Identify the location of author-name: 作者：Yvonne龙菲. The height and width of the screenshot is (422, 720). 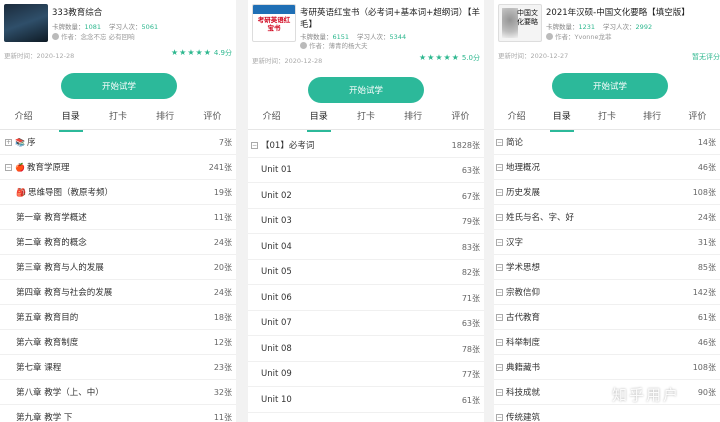
(583, 37).